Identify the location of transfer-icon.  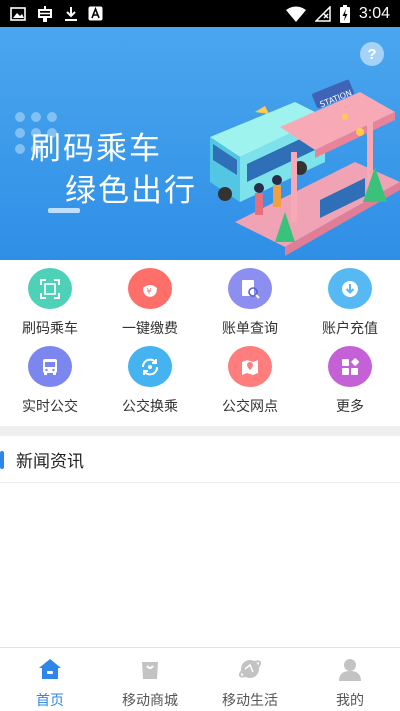
(150, 366).